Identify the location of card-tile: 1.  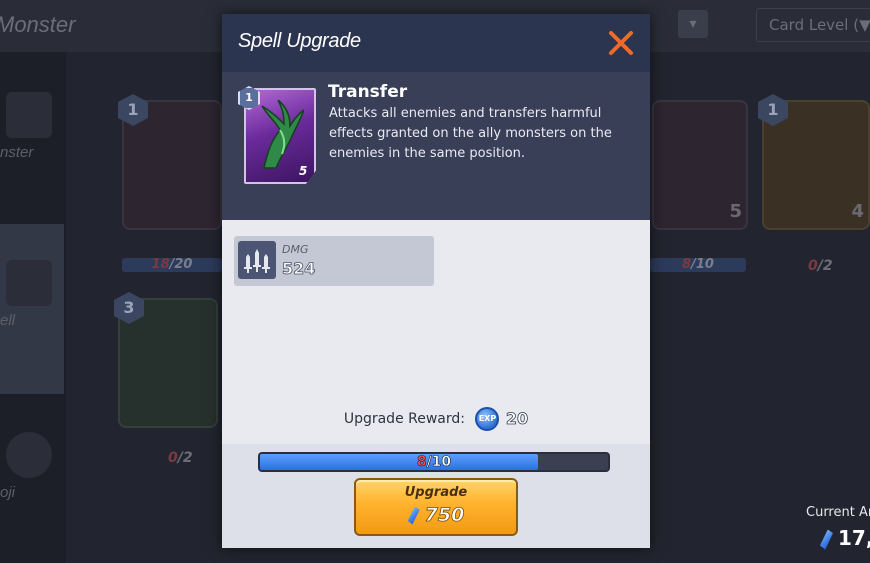
(170, 162).